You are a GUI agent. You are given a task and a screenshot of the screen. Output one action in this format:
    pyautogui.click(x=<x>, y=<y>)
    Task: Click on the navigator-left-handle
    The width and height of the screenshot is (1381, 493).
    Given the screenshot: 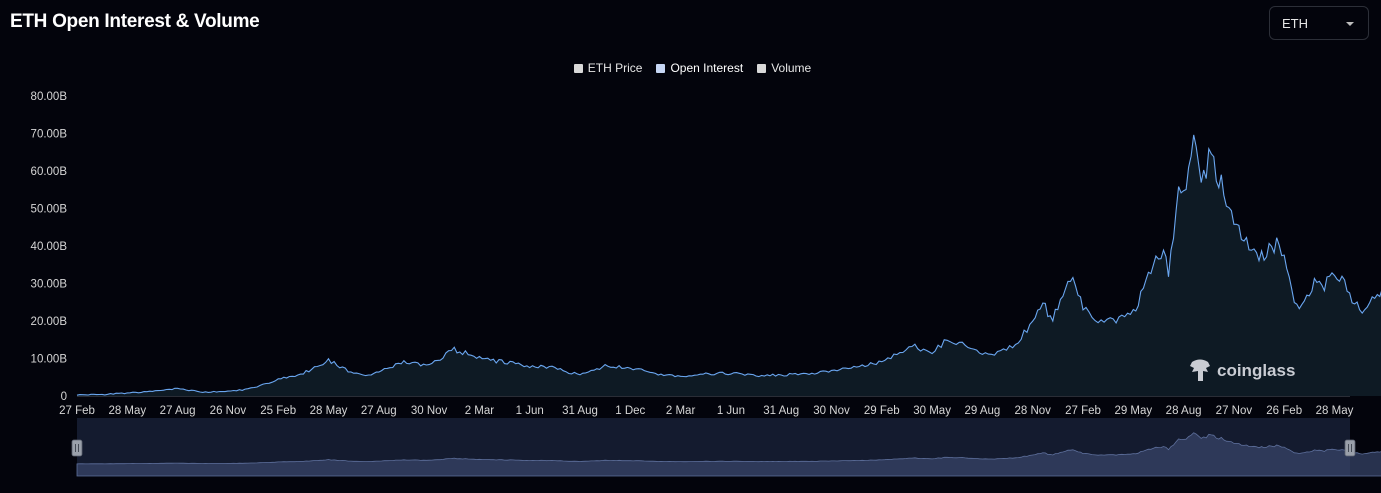 What is the action you would take?
    pyautogui.click(x=77, y=448)
    